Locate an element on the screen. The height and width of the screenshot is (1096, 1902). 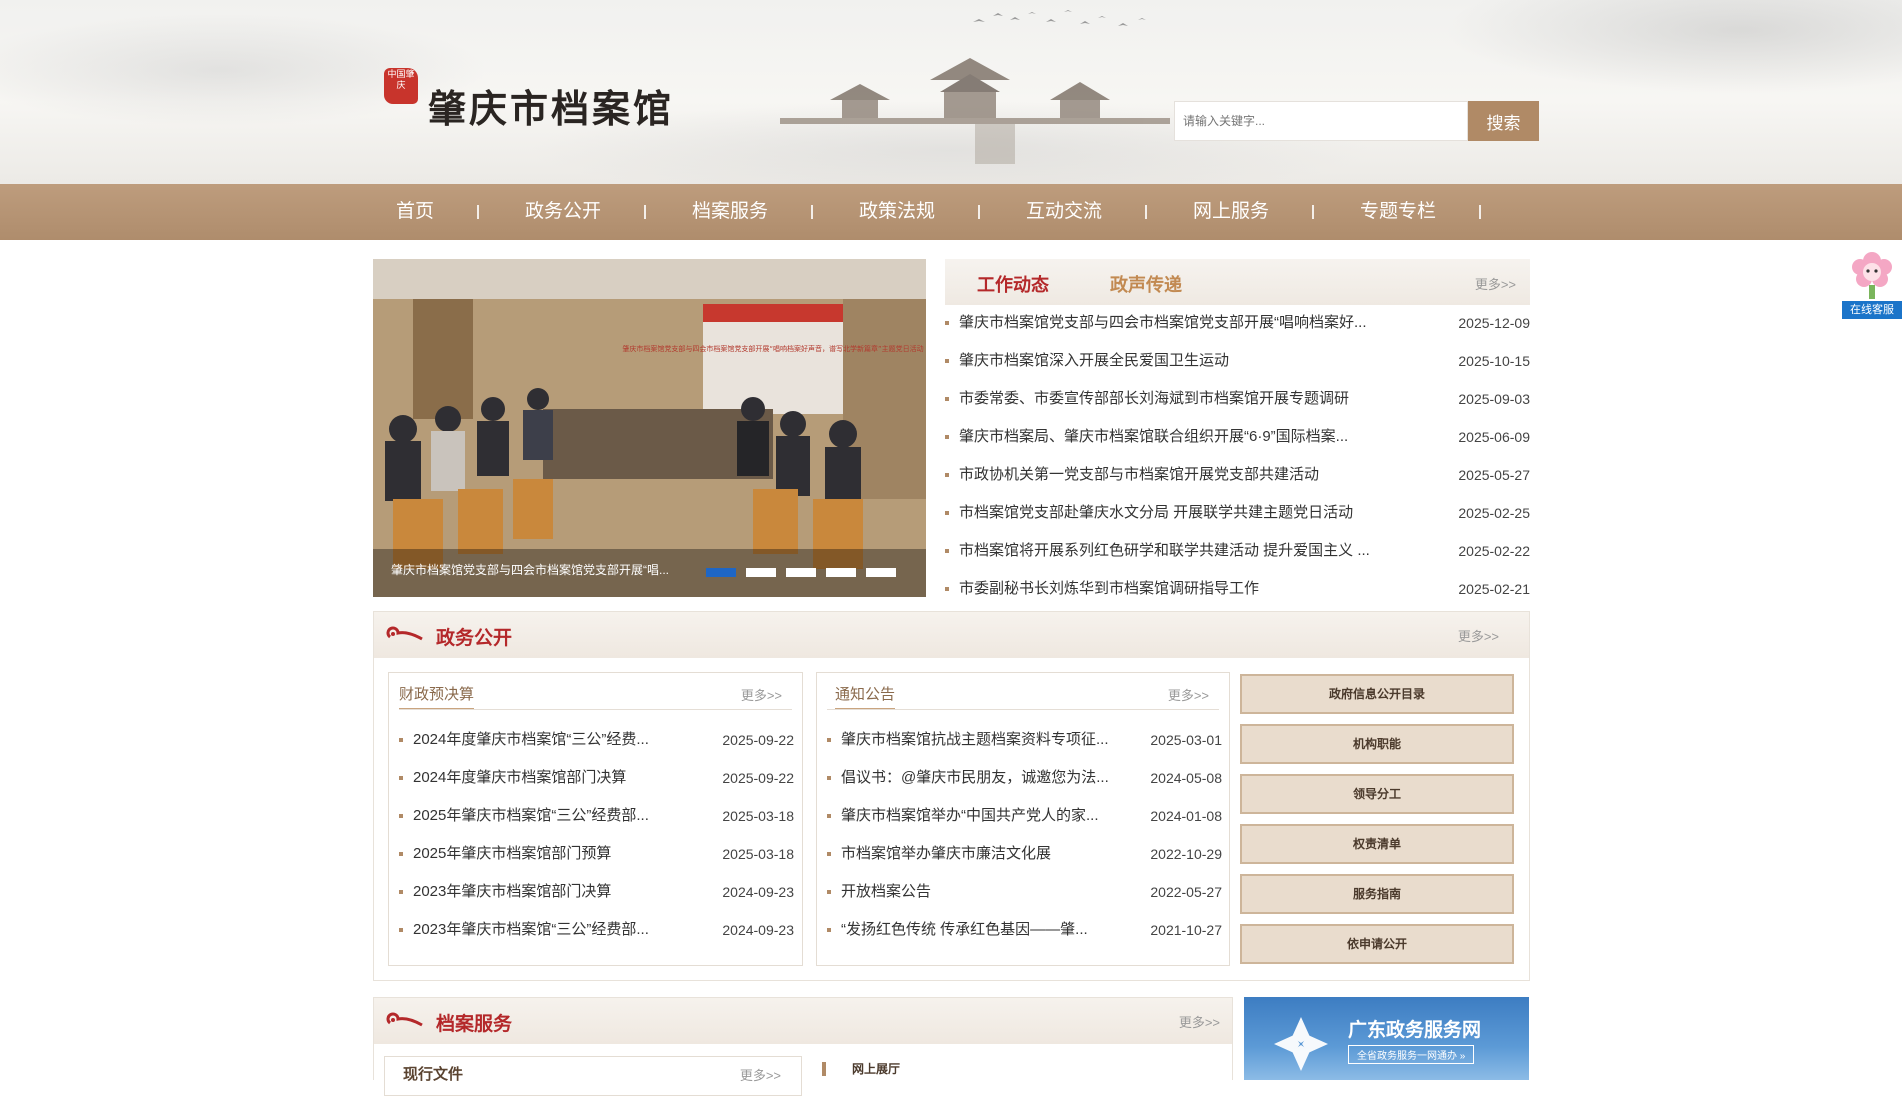
list-item: 市政协机关第一党支部与市档案馆开展党支部共建活动 2025-05-27 is located at coordinates (1237, 475).